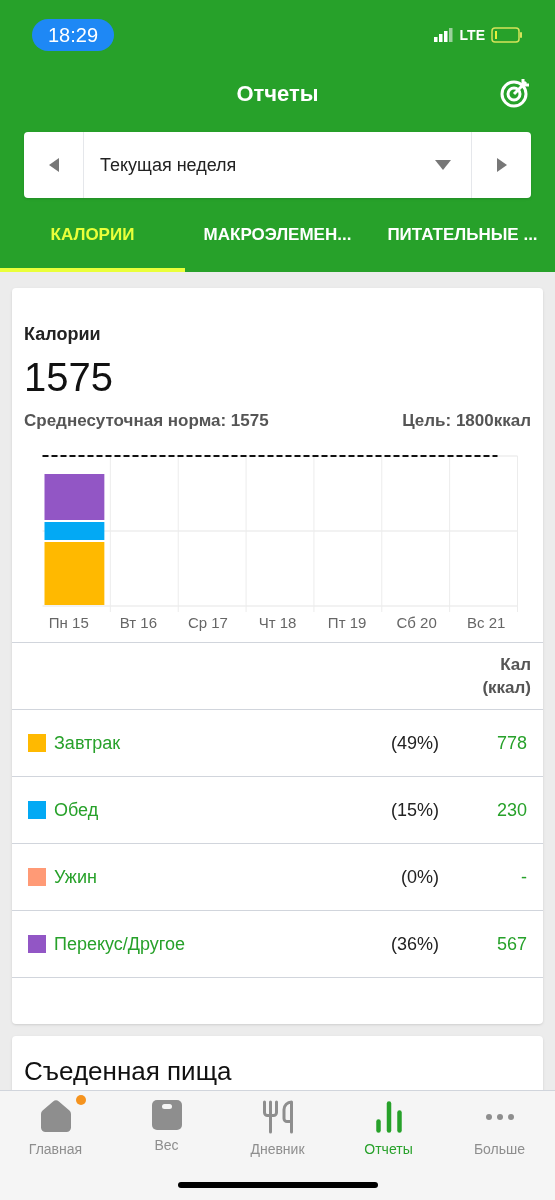  What do you see at coordinates (511, 810) in the screenshot?
I see `meal-calories: 230` at bounding box center [511, 810].